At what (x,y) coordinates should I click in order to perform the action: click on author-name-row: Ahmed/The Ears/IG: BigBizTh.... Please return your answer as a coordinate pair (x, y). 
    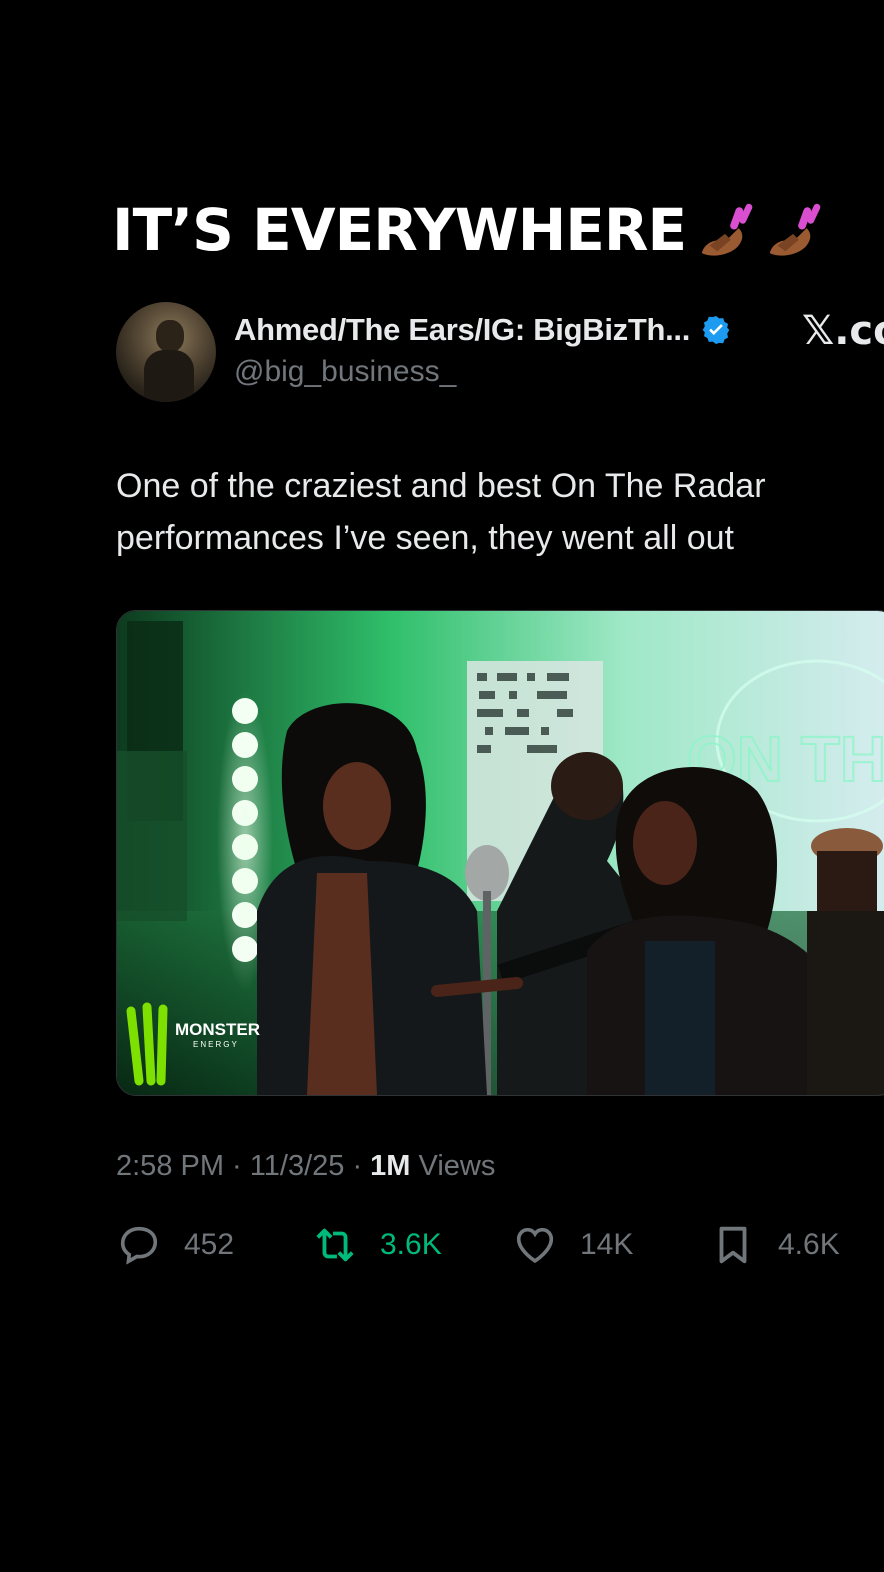
    Looking at the image, I should click on (483, 330).